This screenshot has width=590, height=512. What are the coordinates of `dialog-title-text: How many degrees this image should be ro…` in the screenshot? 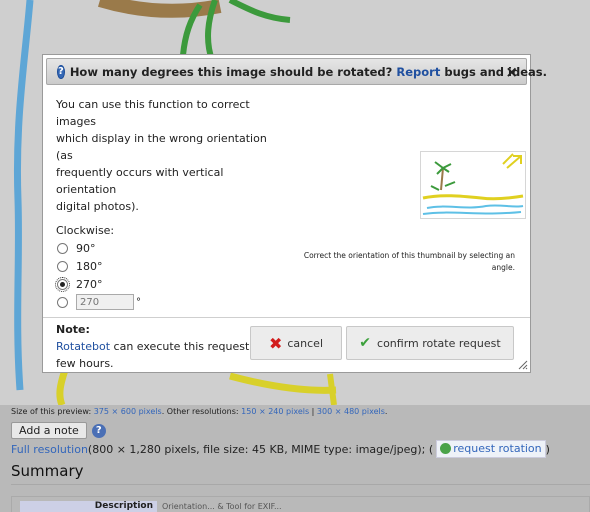 It's located at (231, 71).